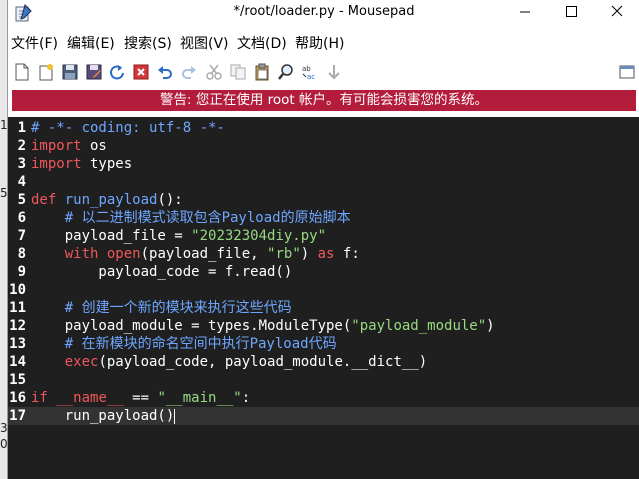 The width and height of the screenshot is (639, 479). I want to click on code-token: run_payload, so click(111, 200).